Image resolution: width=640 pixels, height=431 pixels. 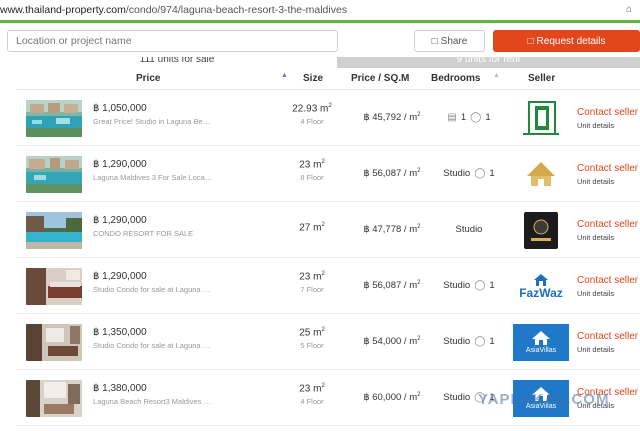 I want to click on share-button-label: Share, so click(x=454, y=41).